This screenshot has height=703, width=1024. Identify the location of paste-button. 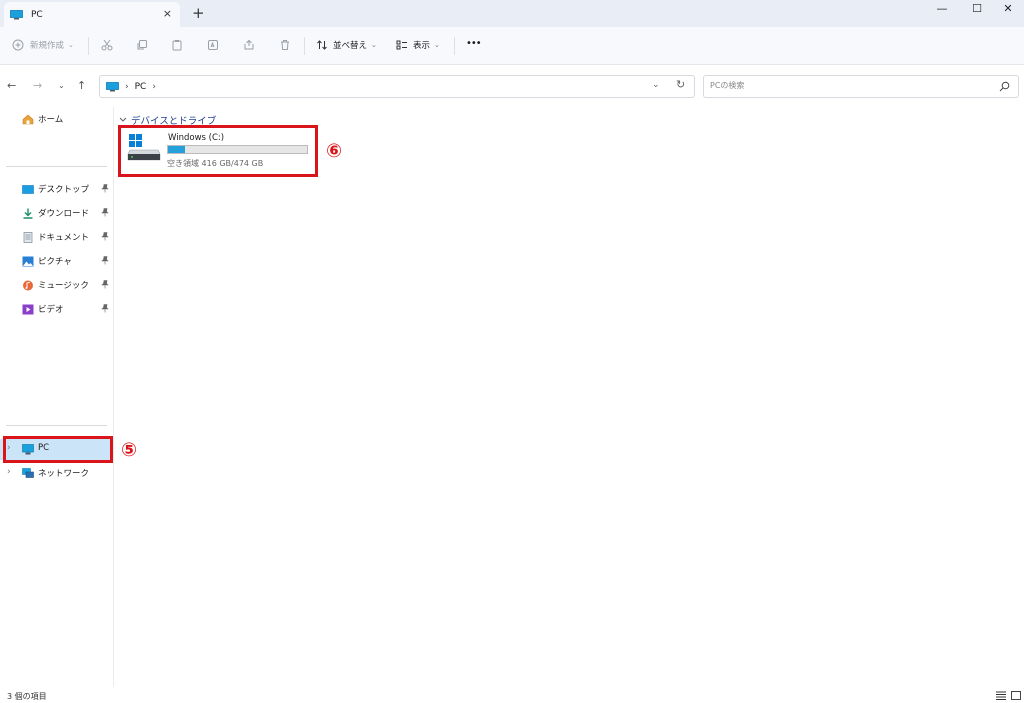
(177, 45).